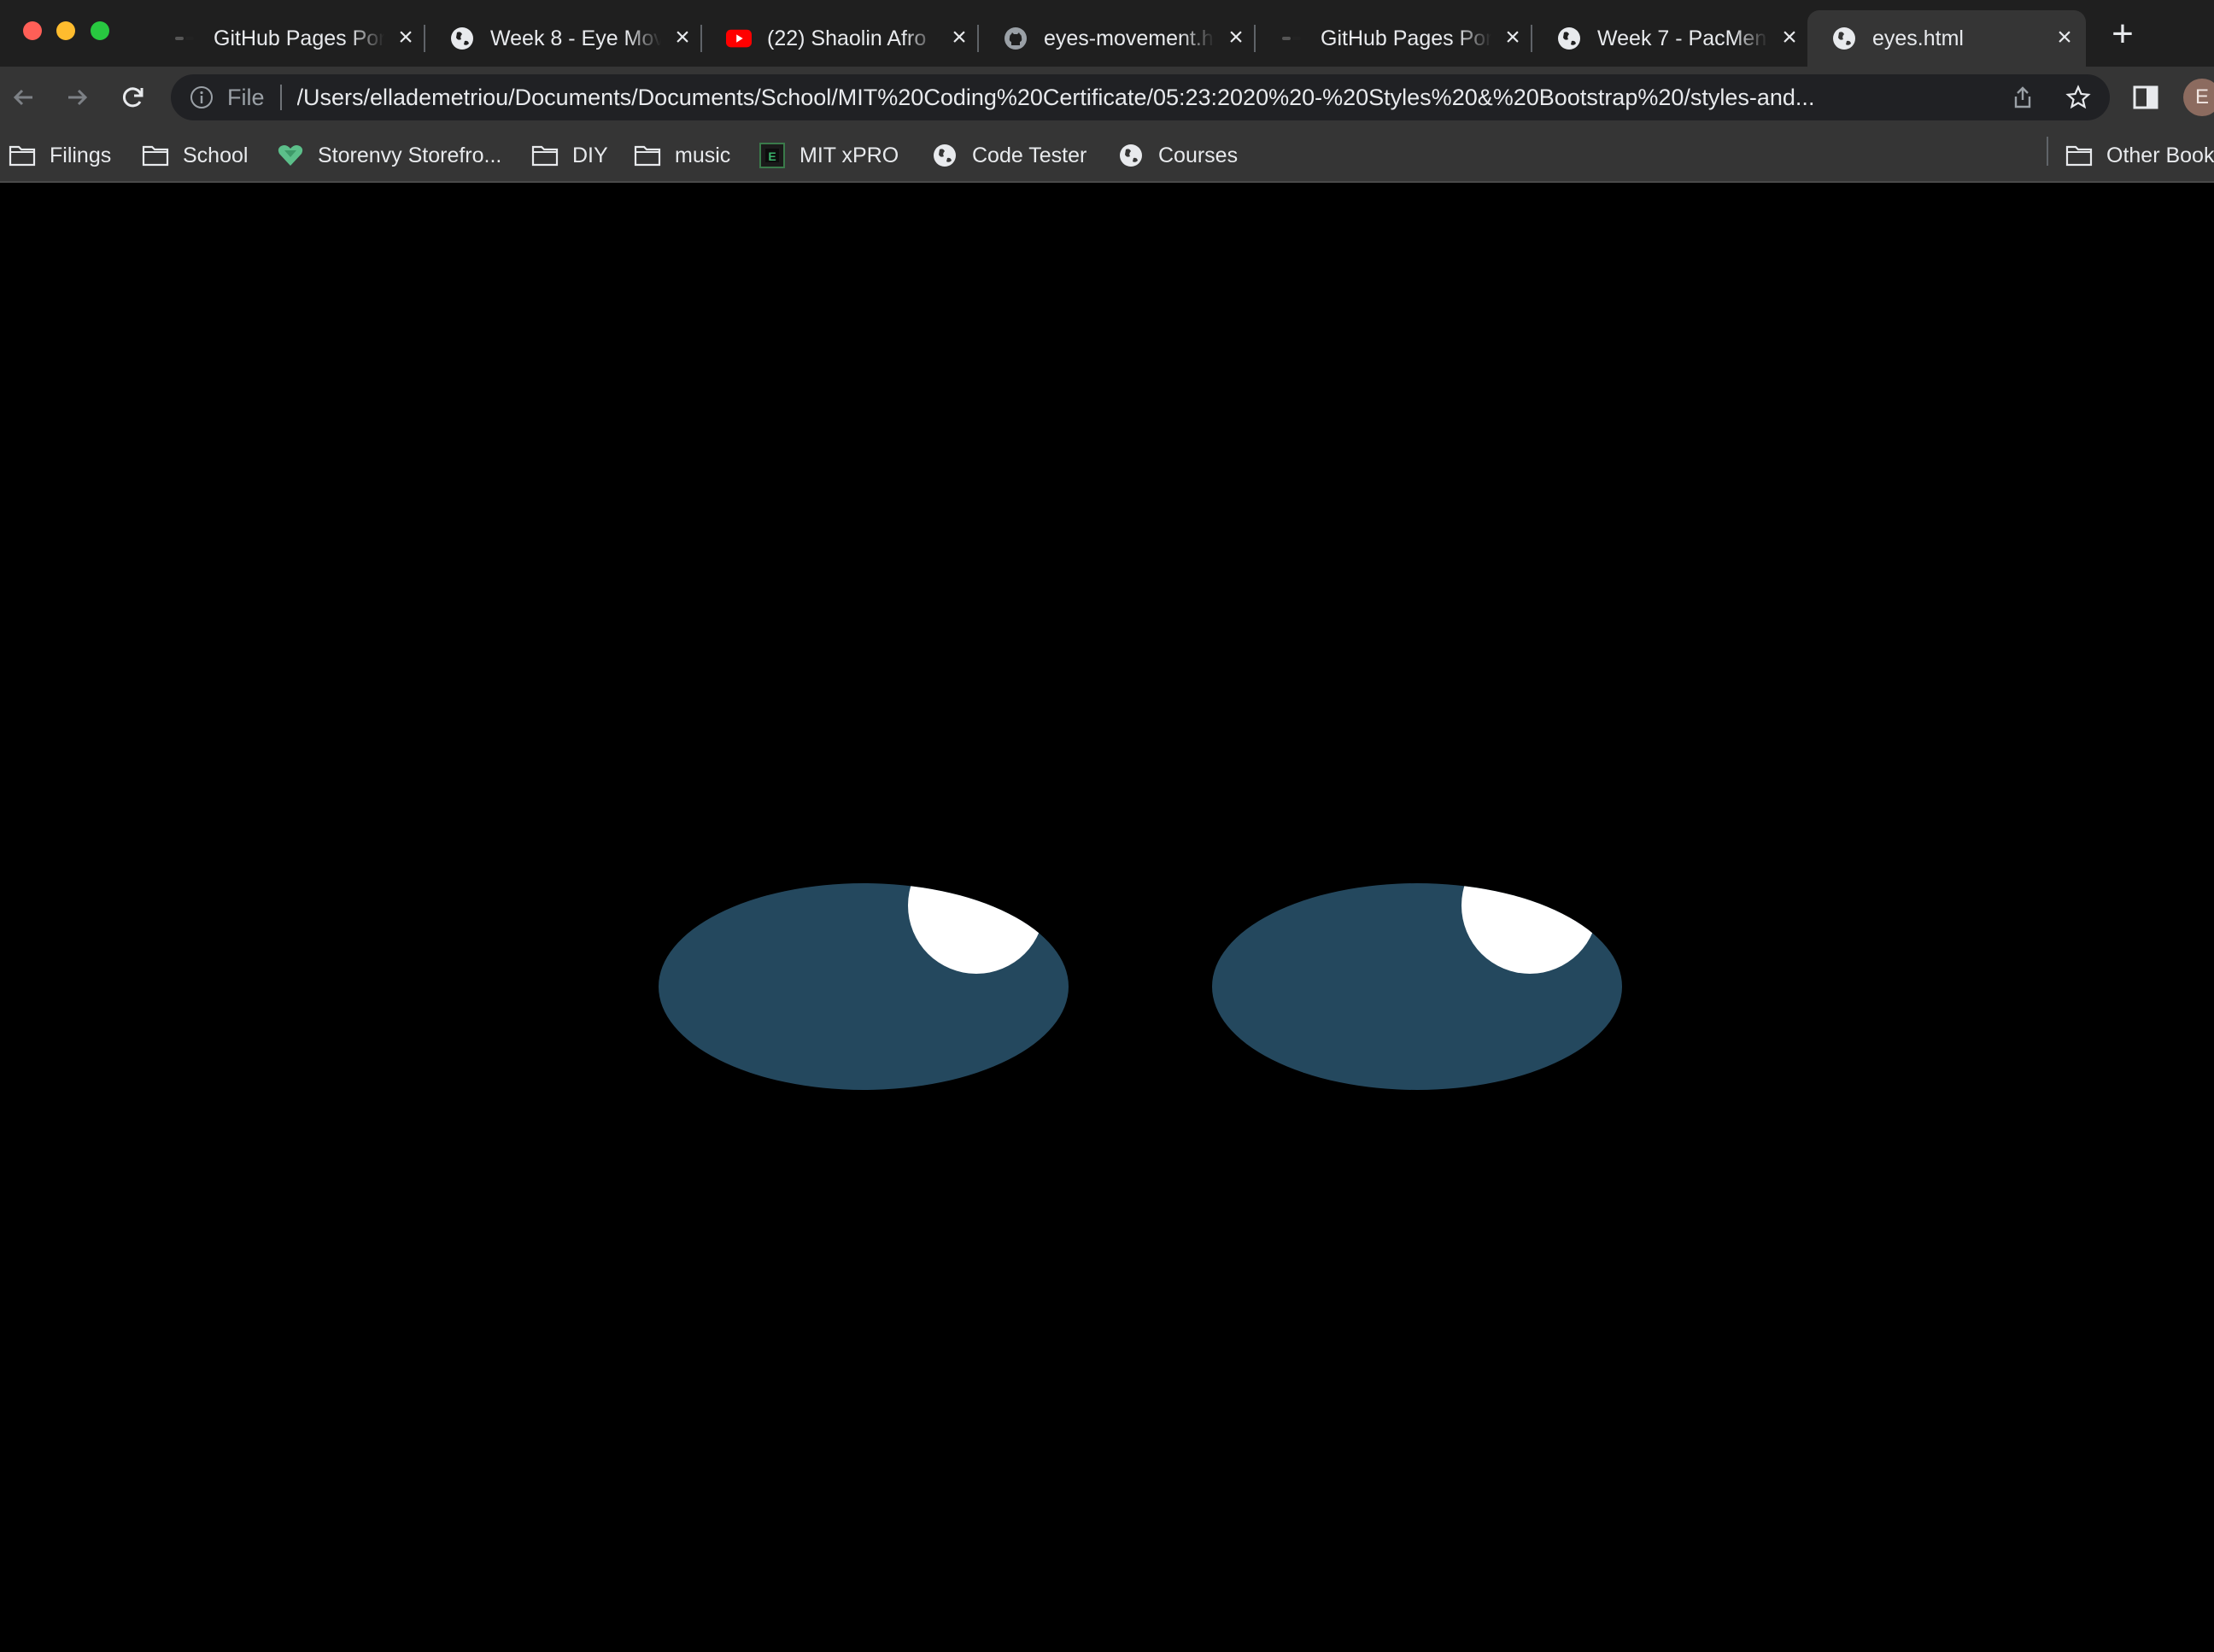 This screenshot has height=1652, width=2214. I want to click on bookmark-filings: Filings, so click(60, 155).